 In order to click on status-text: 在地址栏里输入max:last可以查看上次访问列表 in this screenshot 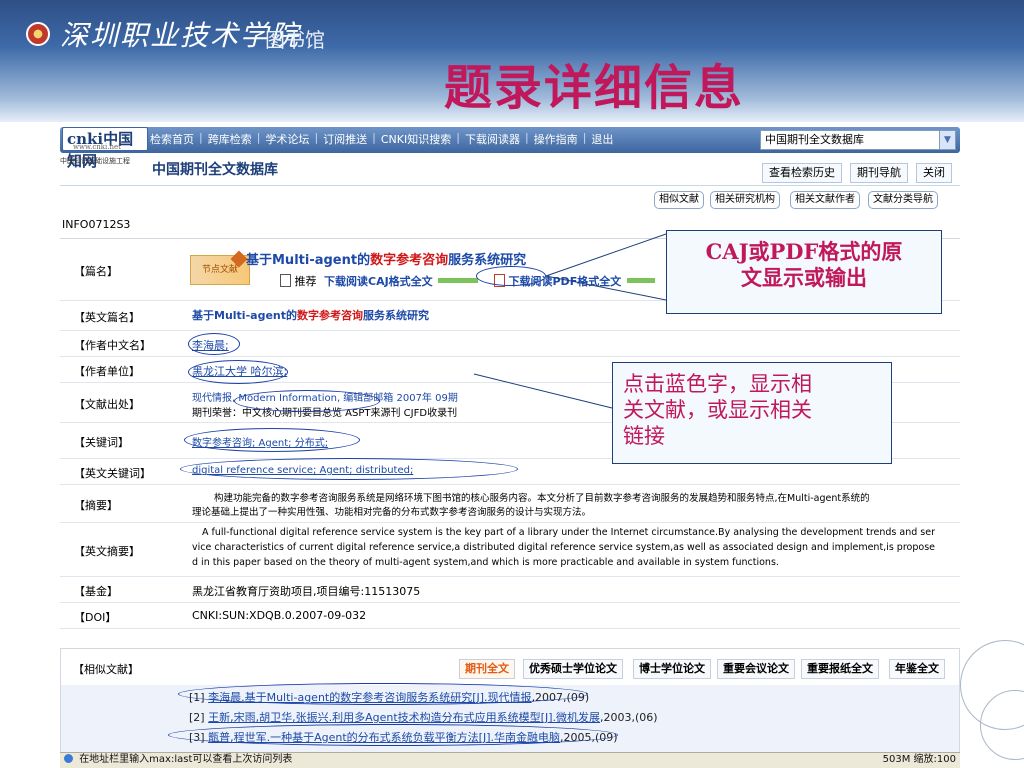, I will do `click(186, 759)`.